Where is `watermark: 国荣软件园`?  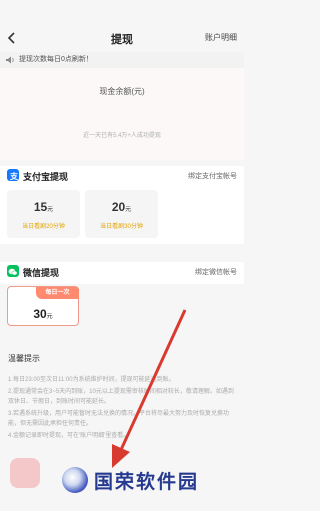 watermark: 国荣软件园 is located at coordinates (153, 480).